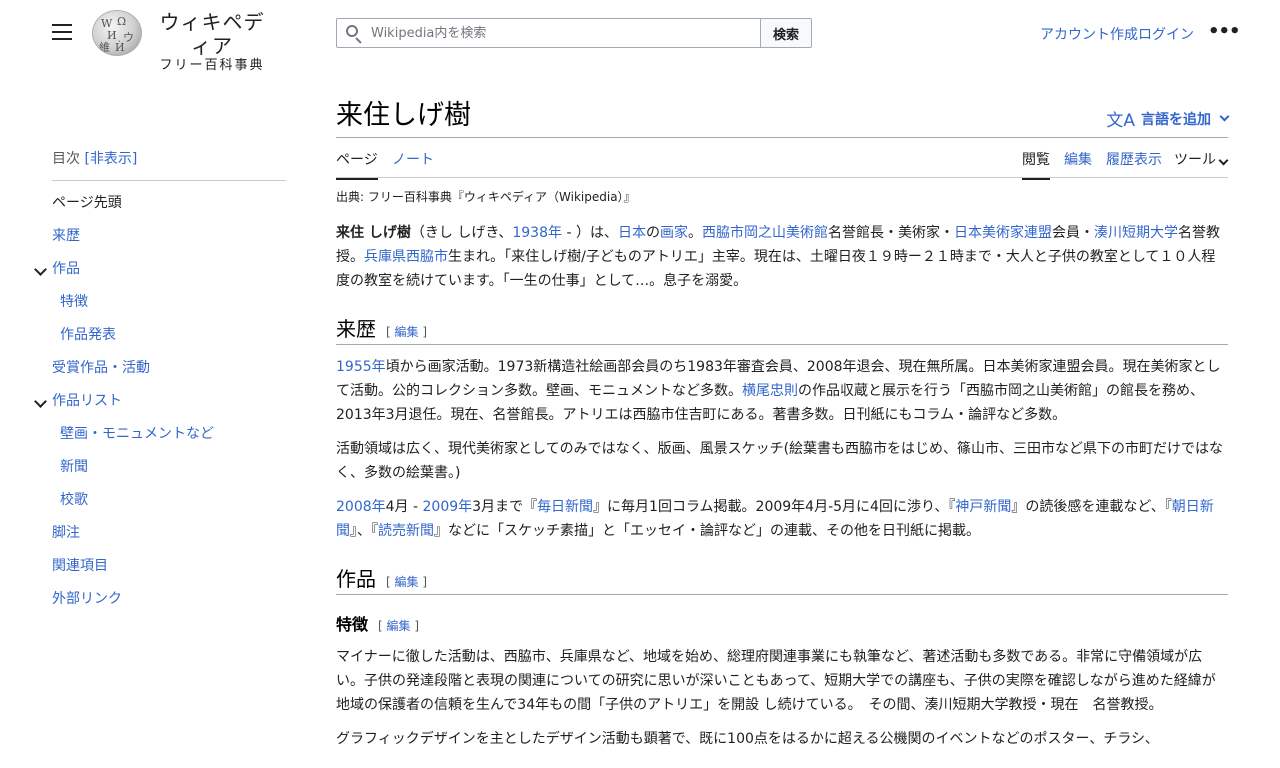 This screenshot has width=1280, height=768. What do you see at coordinates (707, 531) in the screenshot?
I see `text: 』などに「スケッチ素描」と「エッセイ・論評など」の連載、その他を日刊紙に掲載。` at bounding box center [707, 531].